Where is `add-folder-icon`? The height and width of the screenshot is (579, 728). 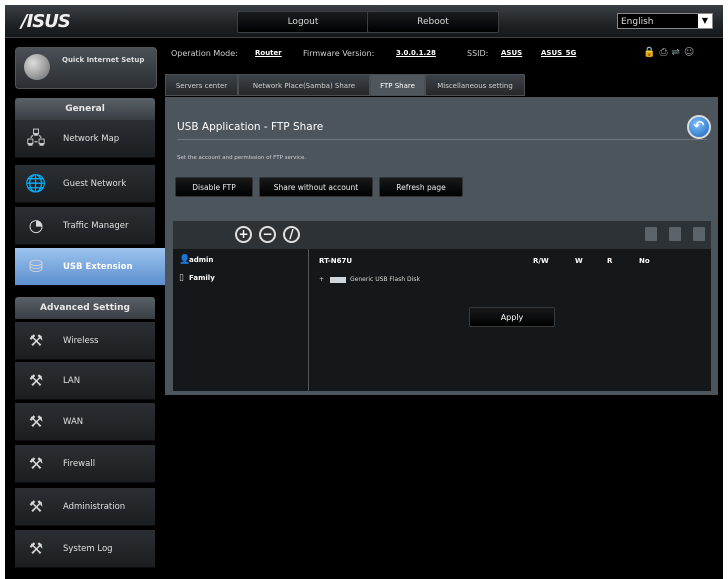 add-folder-icon is located at coordinates (651, 234).